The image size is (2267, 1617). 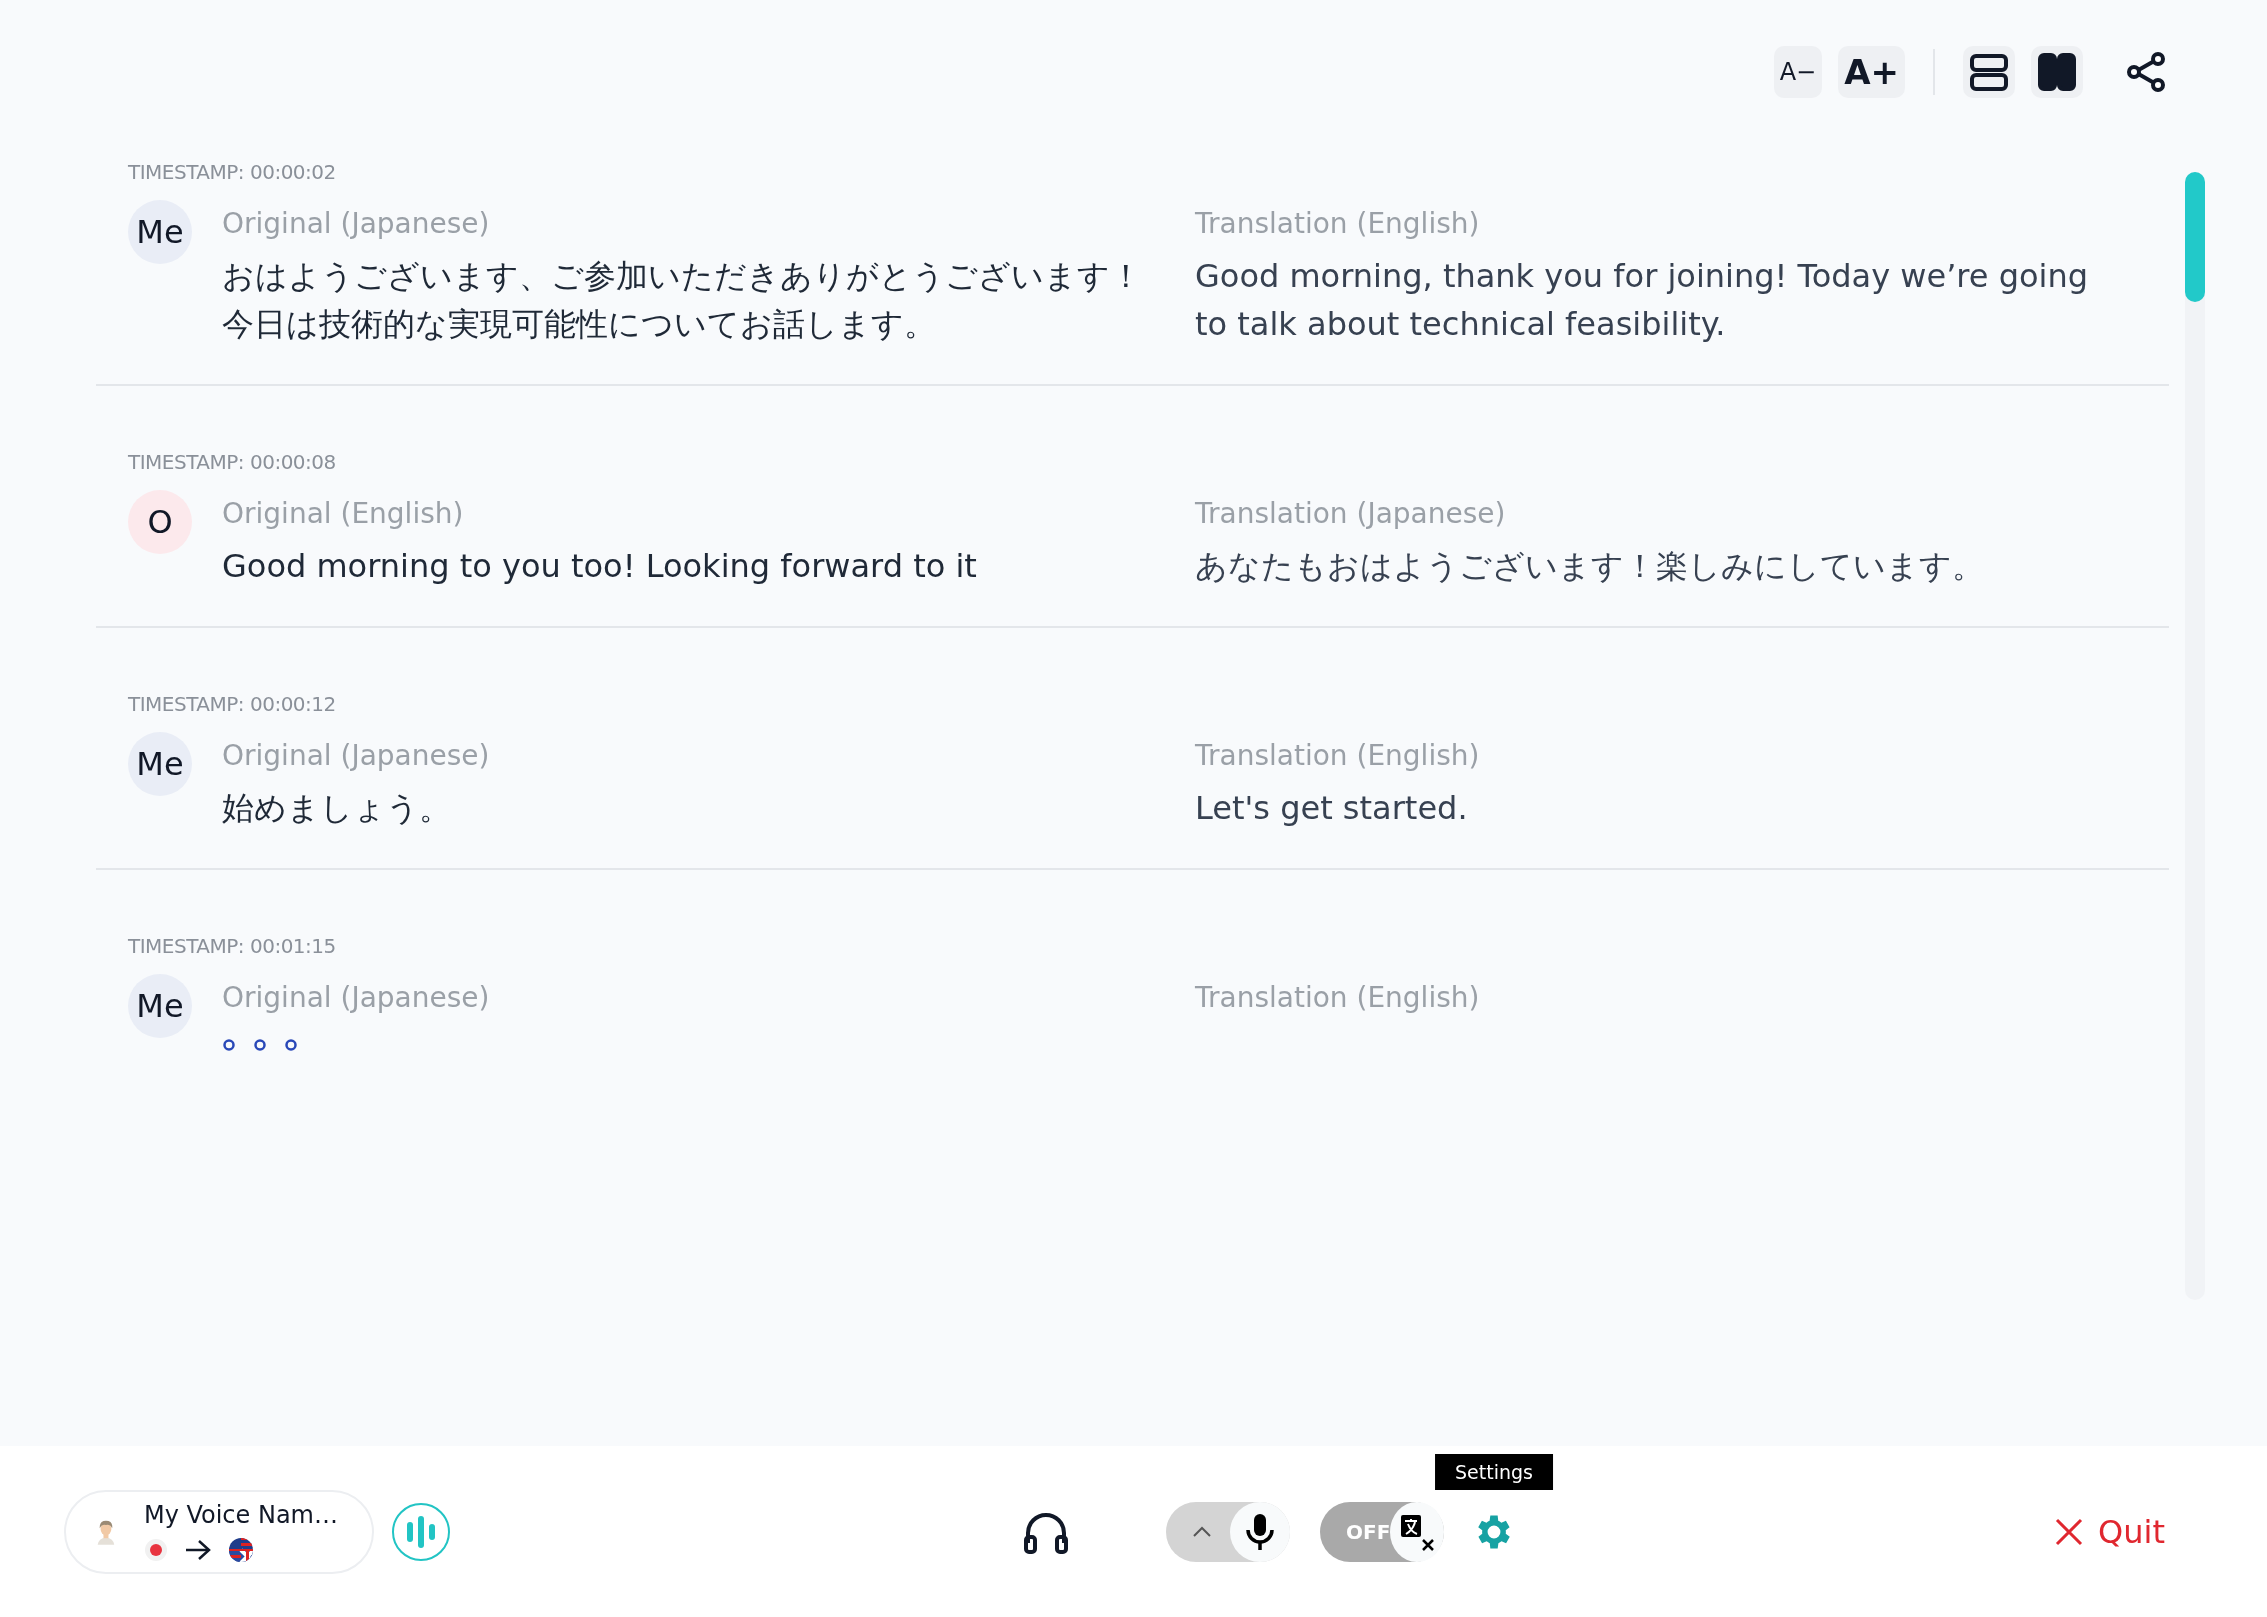 I want to click on timestamp: TIMESTAMP: 00:00:08, so click(x=232, y=462).